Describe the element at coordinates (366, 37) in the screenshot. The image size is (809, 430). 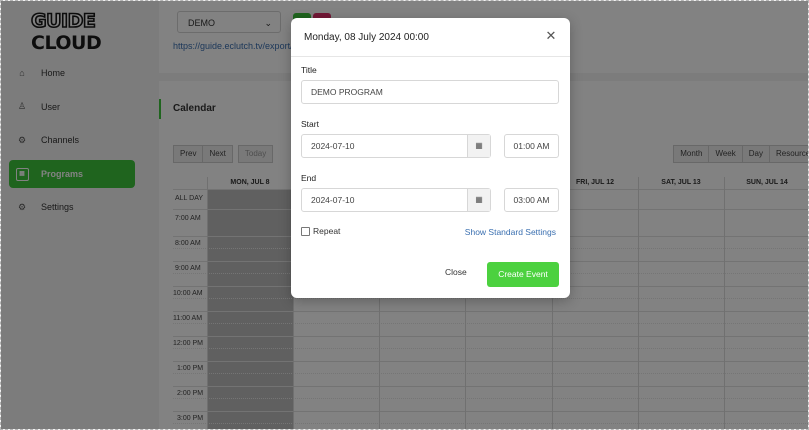
I see `dialog-title: Monday, 08 July 2024 00:00` at that location.